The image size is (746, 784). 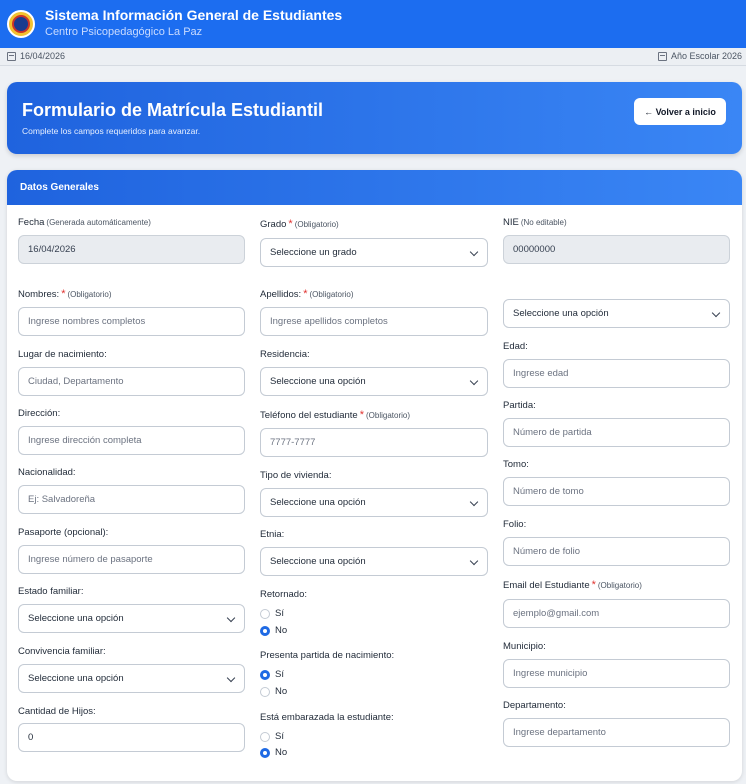 What do you see at coordinates (616, 249) in the screenshot?
I see `nie-field` at bounding box center [616, 249].